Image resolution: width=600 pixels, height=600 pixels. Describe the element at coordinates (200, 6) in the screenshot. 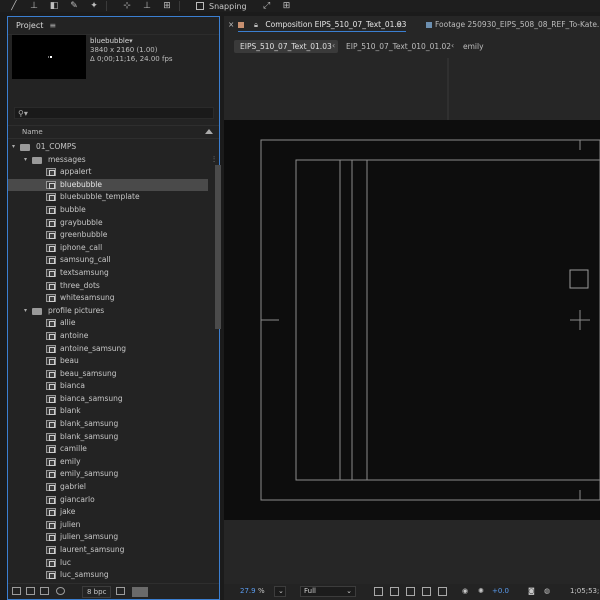

I see `snapping-checkbox` at that location.